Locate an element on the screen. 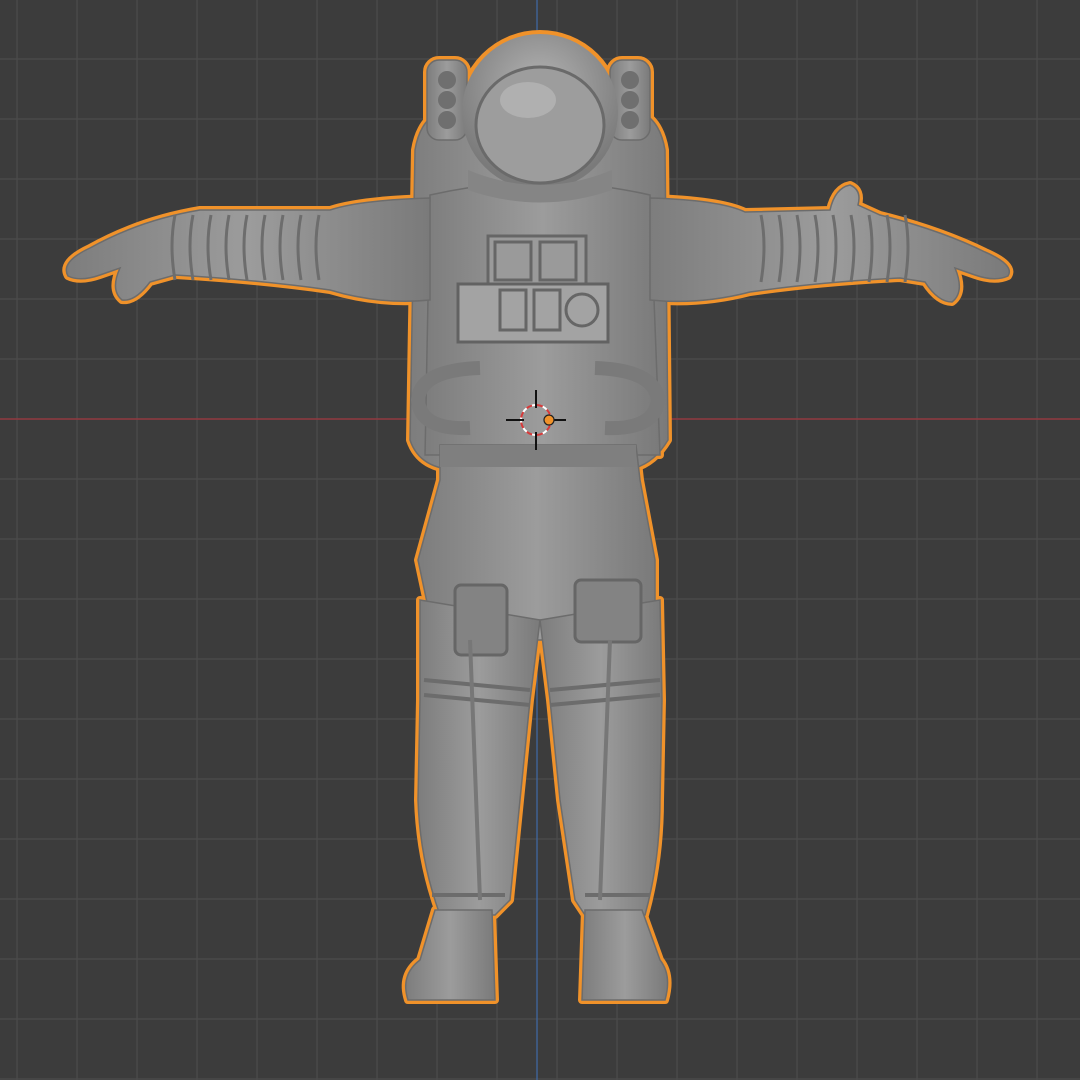 Image resolution: width=1080 pixels, height=1080 pixels. object-origin-dot is located at coordinates (549, 420).